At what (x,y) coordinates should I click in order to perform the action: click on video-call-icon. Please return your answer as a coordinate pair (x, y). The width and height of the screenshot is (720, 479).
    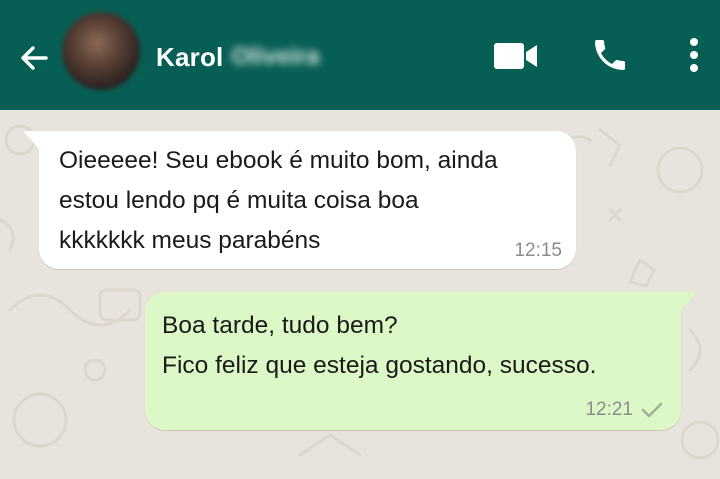
    Looking at the image, I should click on (515, 56).